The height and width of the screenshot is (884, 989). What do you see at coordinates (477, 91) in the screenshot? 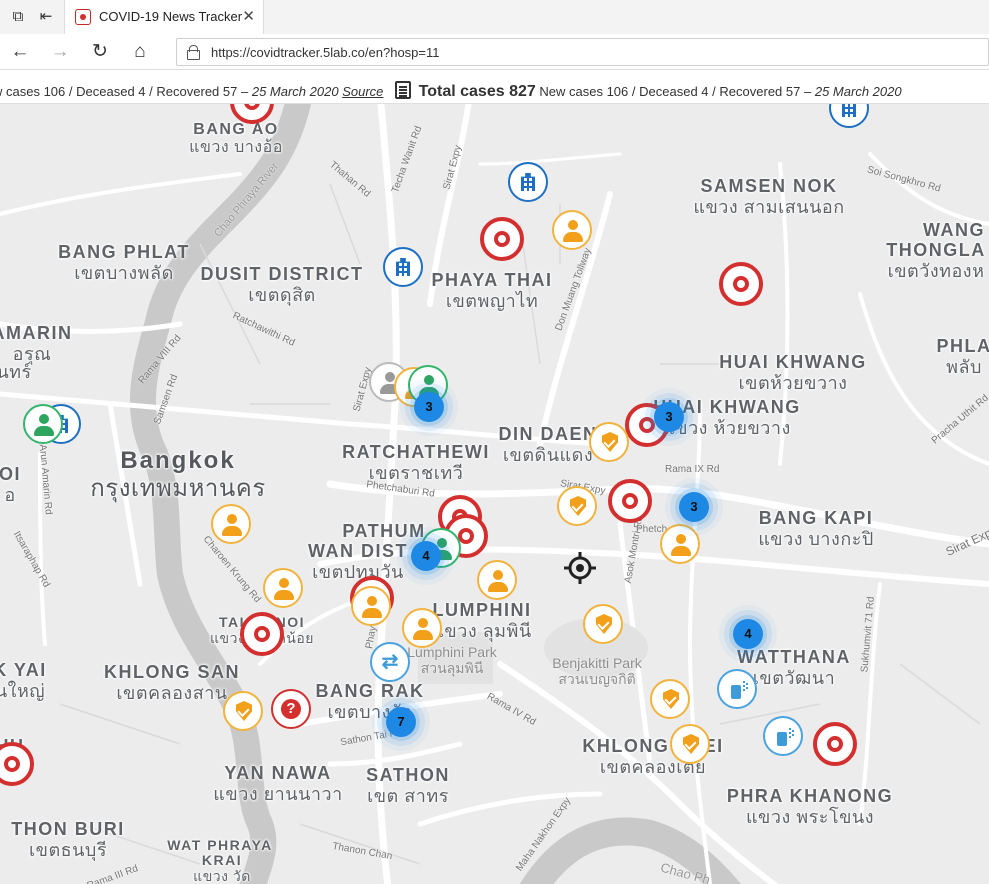
I see `ticker-total-cases: Total cases 827` at bounding box center [477, 91].